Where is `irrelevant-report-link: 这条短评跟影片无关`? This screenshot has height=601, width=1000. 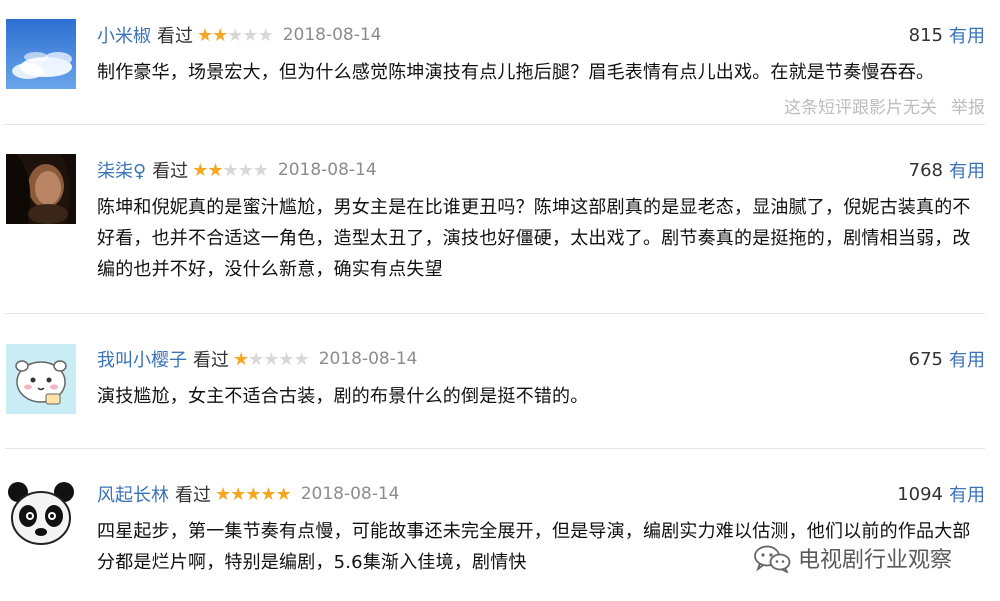
irrelevant-report-link: 这条短评跟影片无关 is located at coordinates (860, 108).